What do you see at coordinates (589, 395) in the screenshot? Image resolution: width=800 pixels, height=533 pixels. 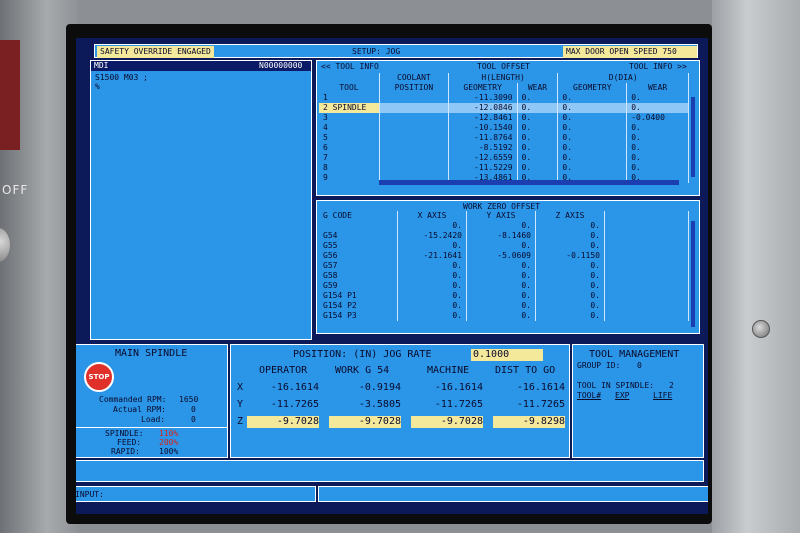 I see `tool-number-col-header: TOOL#` at bounding box center [589, 395].